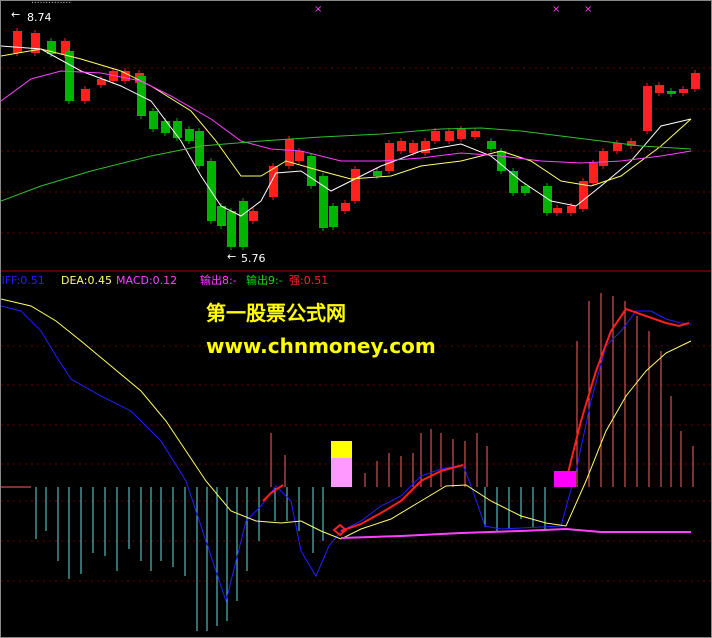 This screenshot has width=712, height=638. What do you see at coordinates (341, 472) in the screenshot?
I see `signal-block-pink` at bounding box center [341, 472].